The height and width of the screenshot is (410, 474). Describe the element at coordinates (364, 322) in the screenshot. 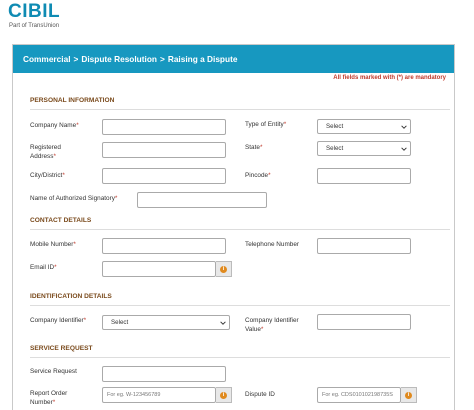

I see `company-identifier-value-input` at that location.